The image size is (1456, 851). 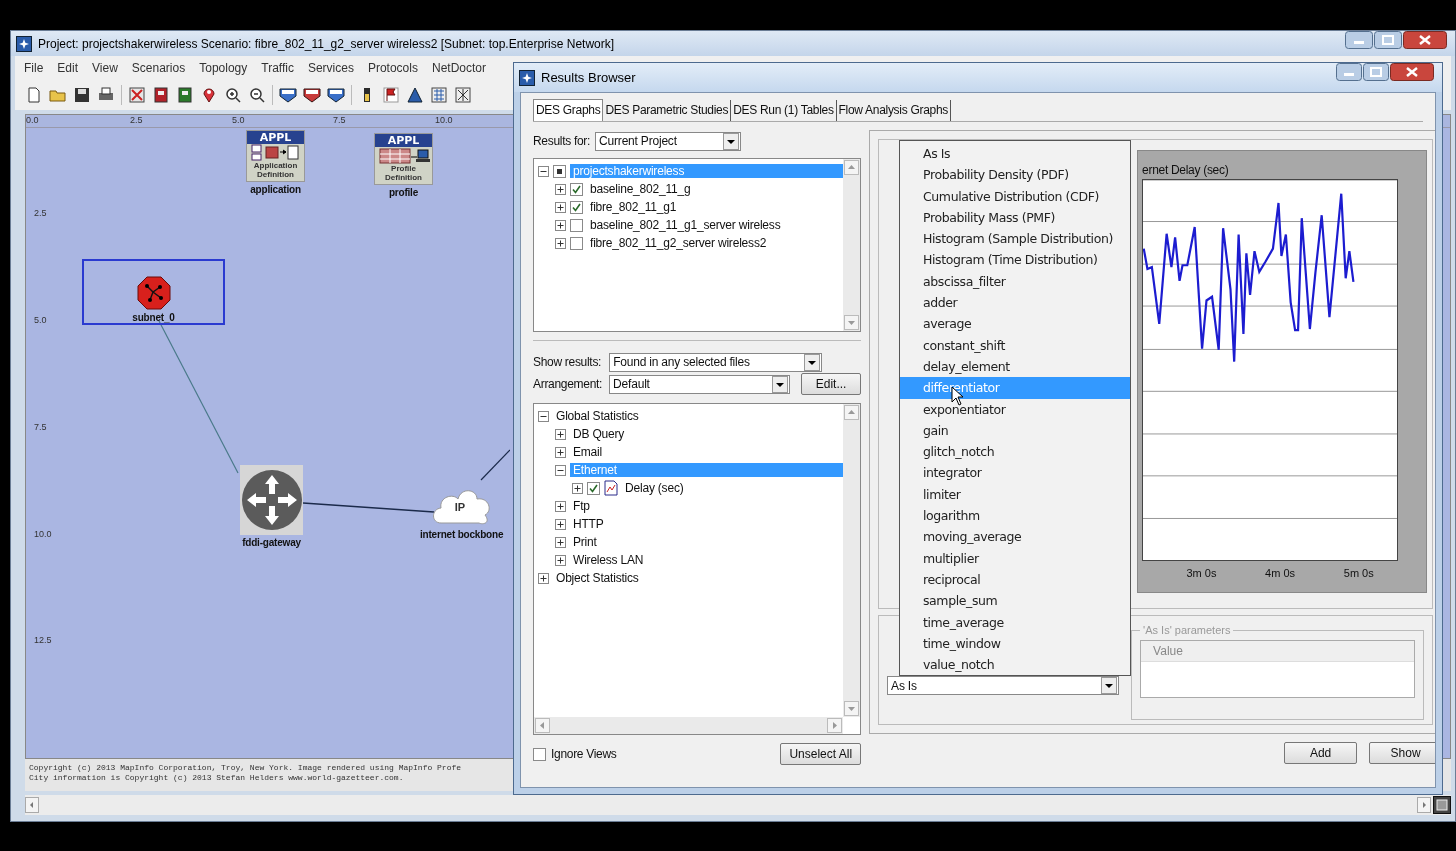 I want to click on application-node: APPL Application Definition, so click(x=275, y=156).